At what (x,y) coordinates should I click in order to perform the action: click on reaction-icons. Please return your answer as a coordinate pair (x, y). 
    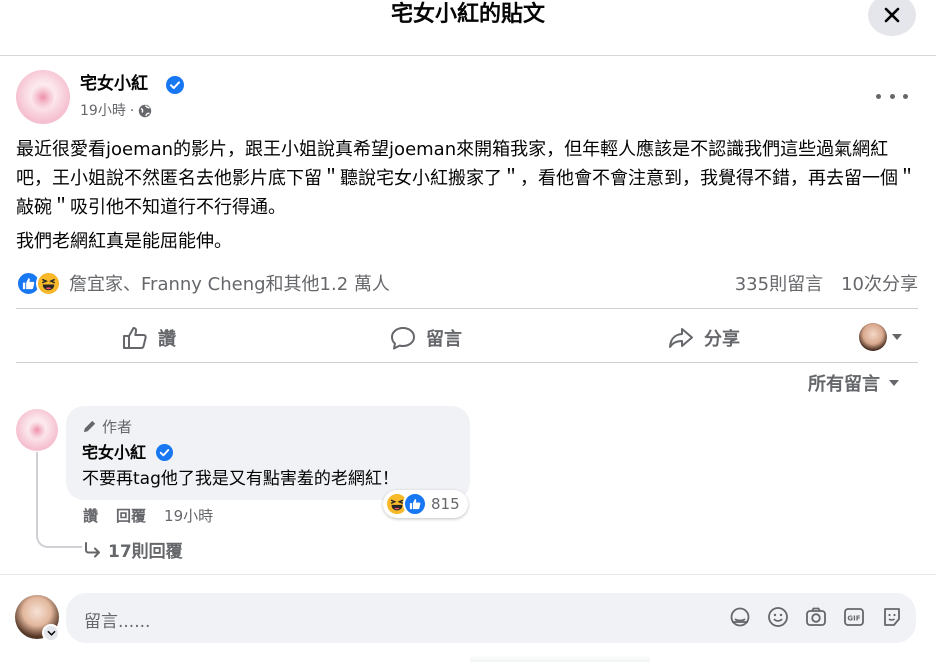
    Looking at the image, I should click on (38, 283).